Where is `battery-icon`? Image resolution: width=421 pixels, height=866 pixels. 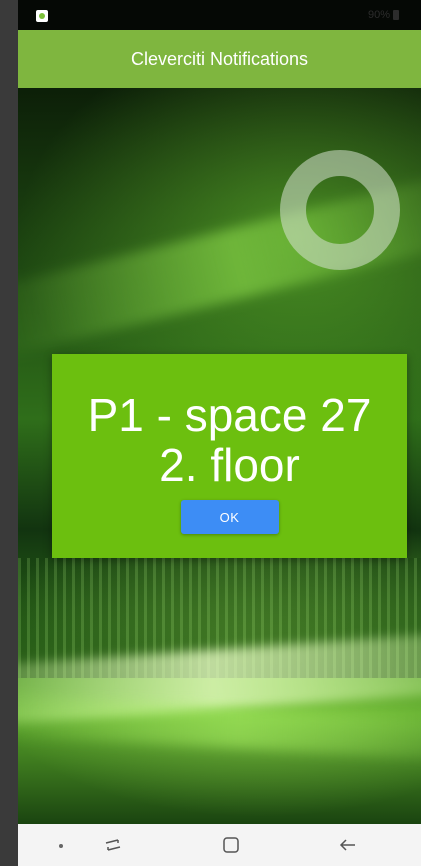 battery-icon is located at coordinates (396, 15).